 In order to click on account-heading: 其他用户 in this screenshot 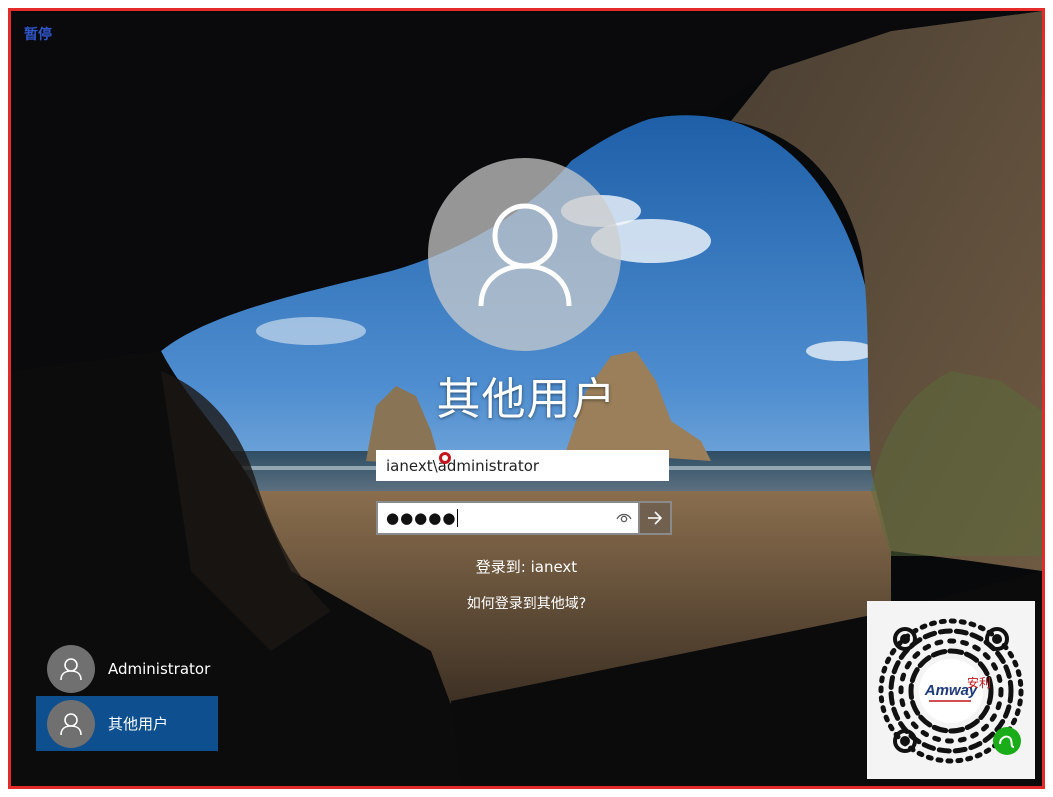, I will do `click(526, 399)`.